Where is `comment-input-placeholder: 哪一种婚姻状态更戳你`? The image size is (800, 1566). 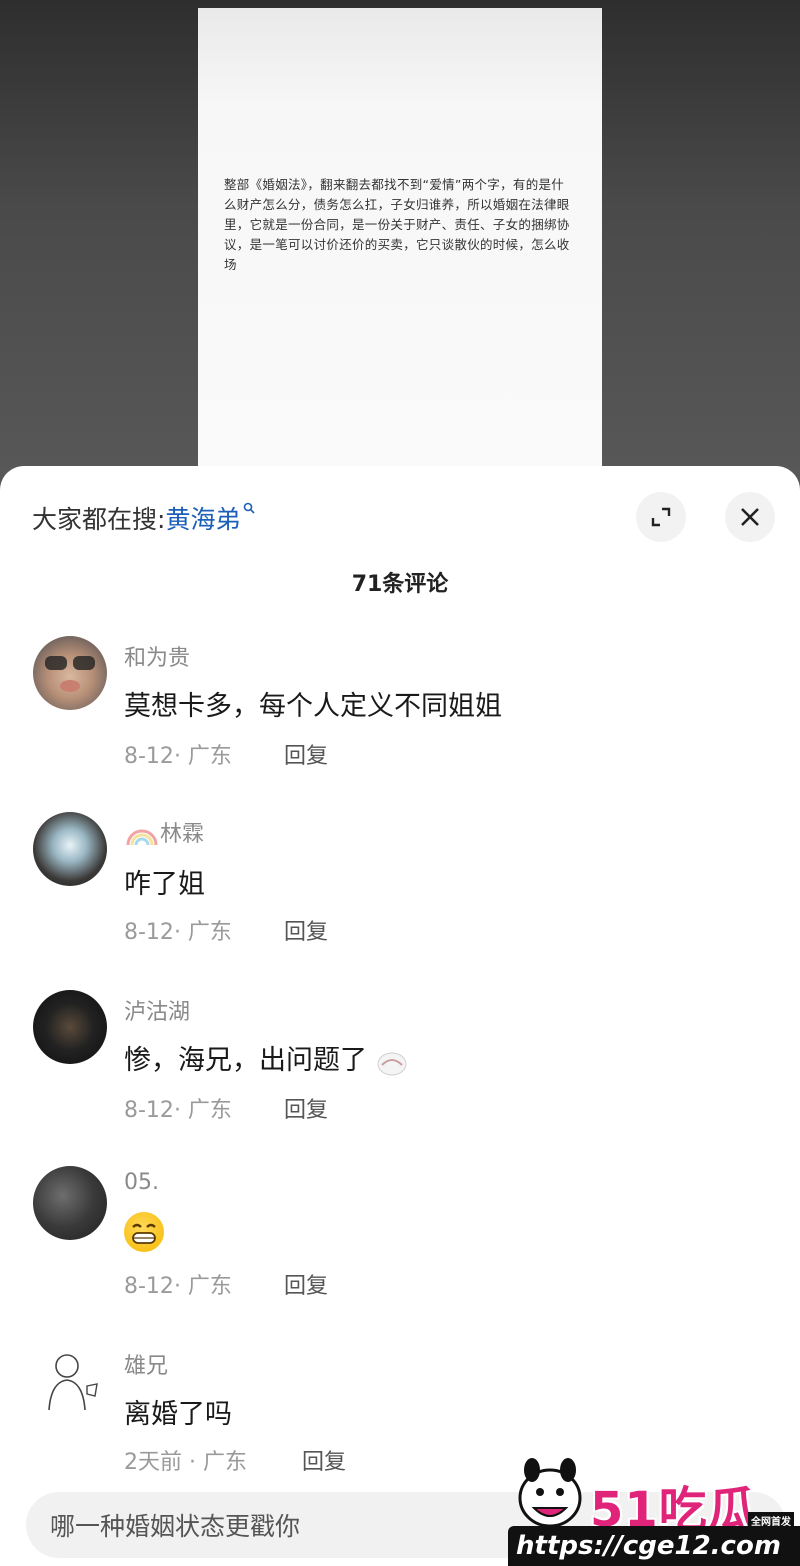 comment-input-placeholder: 哪一种婚姻状态更戳你 is located at coordinates (175, 1526).